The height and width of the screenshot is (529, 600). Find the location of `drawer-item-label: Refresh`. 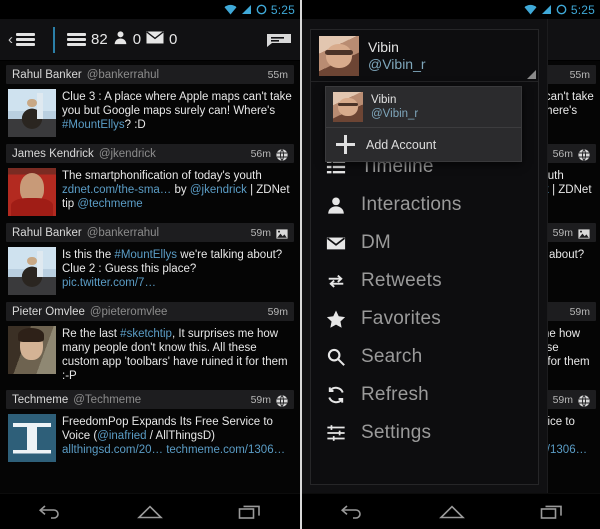

drawer-item-label: Refresh is located at coordinates (395, 394).